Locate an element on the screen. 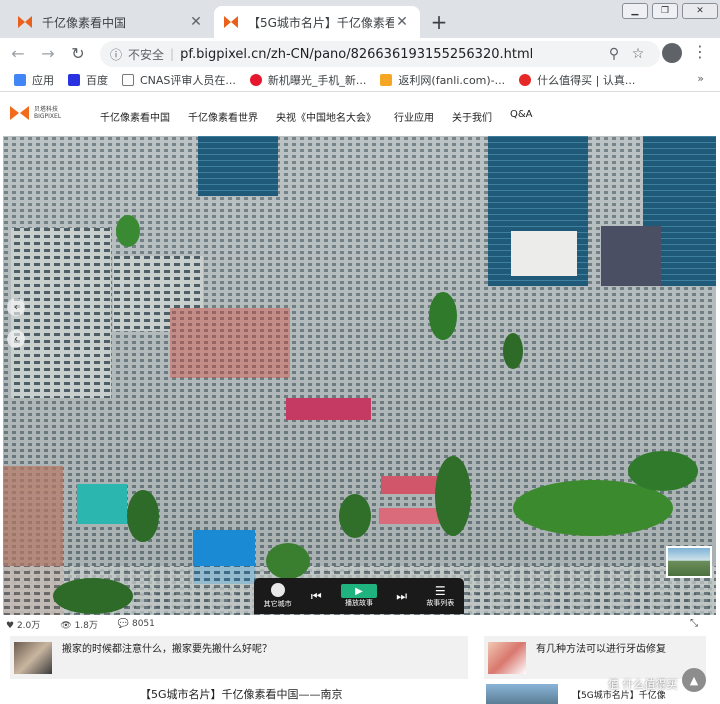 This screenshot has width=720, height=704. site-nav: 千亿像素看中国 千亿像素看世界 央视《中国地名大会》 行业应用 关于我们 Q&A is located at coordinates (325, 116).